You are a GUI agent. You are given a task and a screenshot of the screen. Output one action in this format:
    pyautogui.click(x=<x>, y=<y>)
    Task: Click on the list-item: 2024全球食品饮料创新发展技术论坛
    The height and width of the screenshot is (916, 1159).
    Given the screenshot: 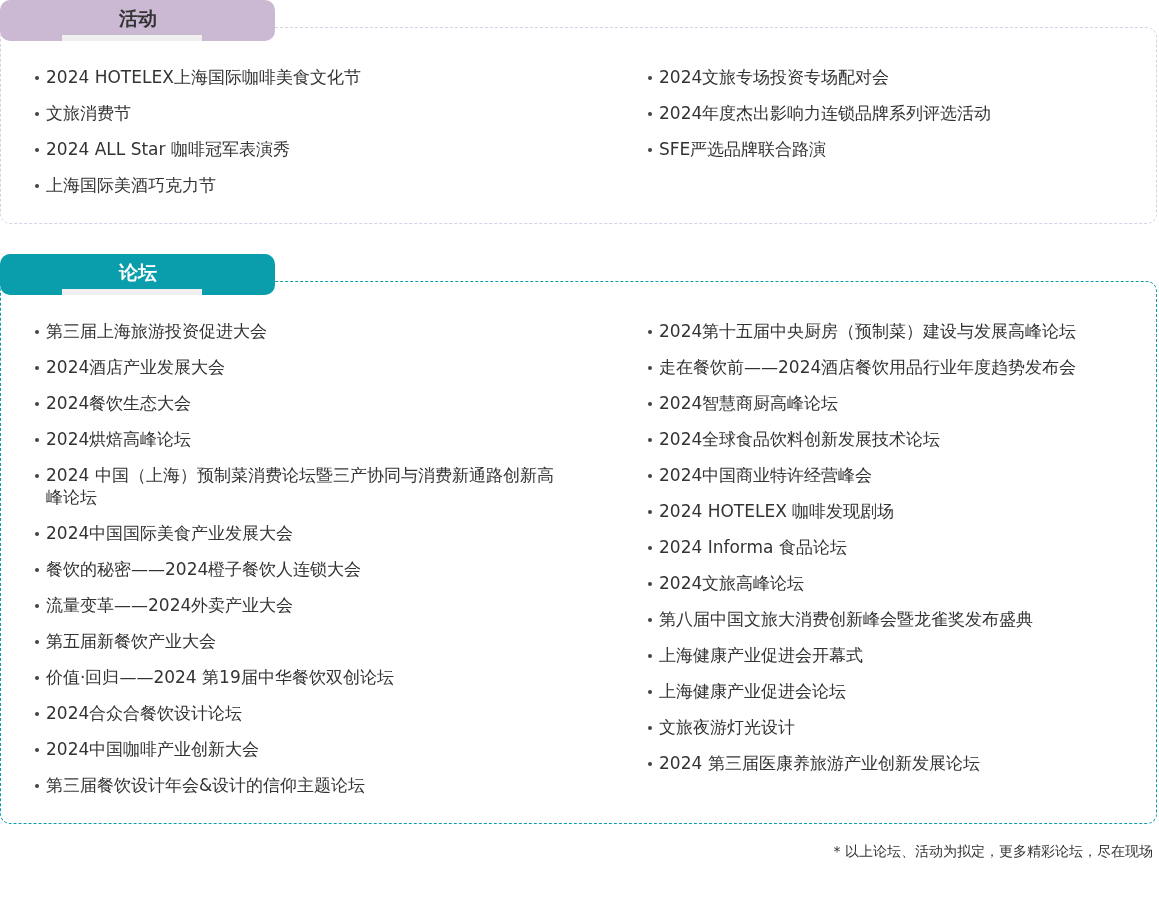 What is the action you would take?
    pyautogui.click(x=800, y=439)
    